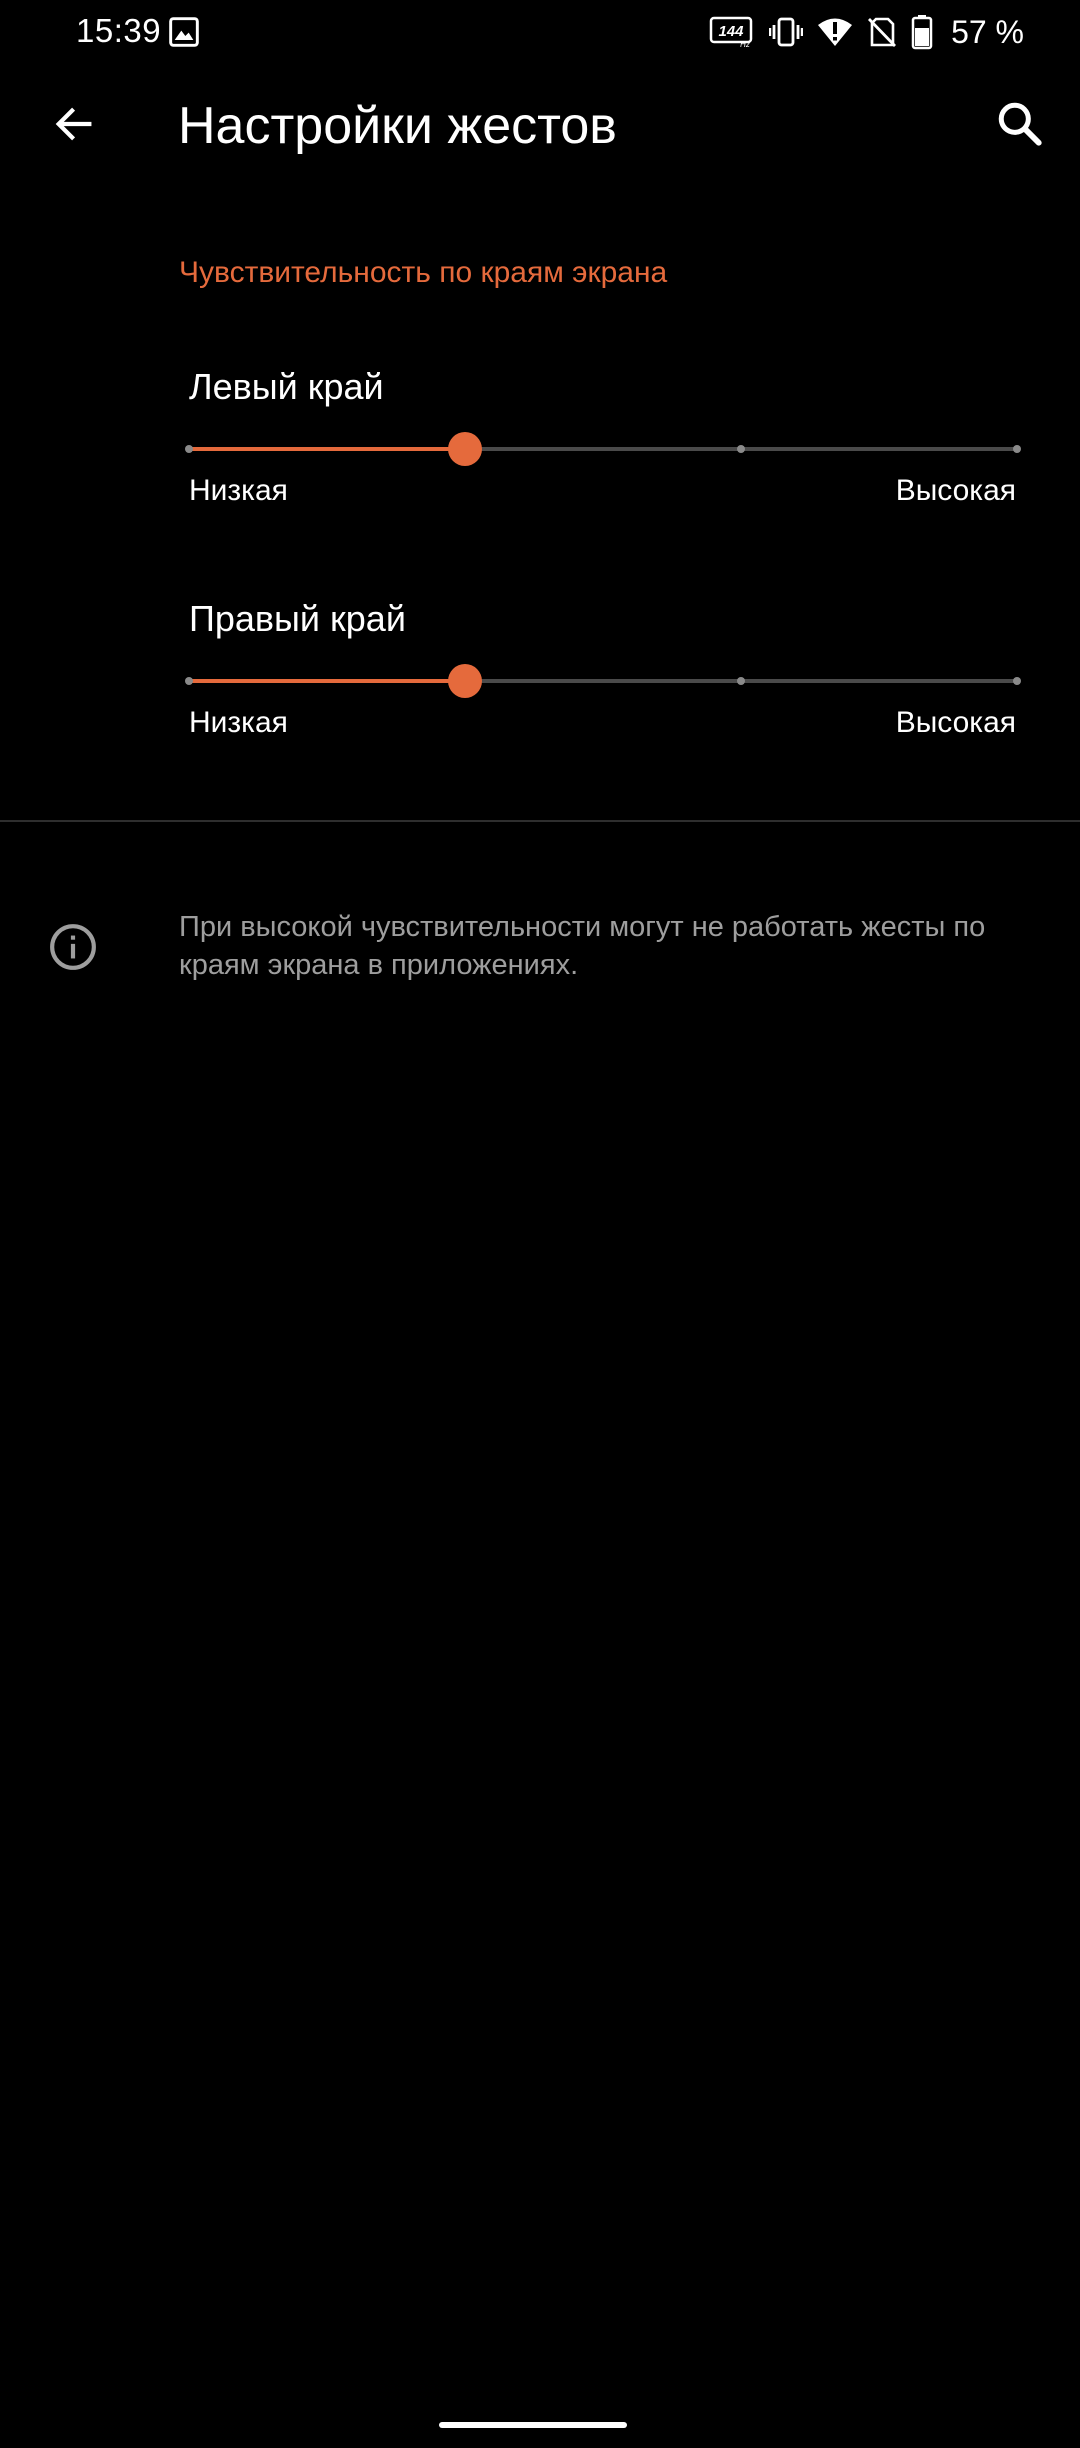 The width and height of the screenshot is (1080, 2448). I want to click on back-button, so click(74, 124).